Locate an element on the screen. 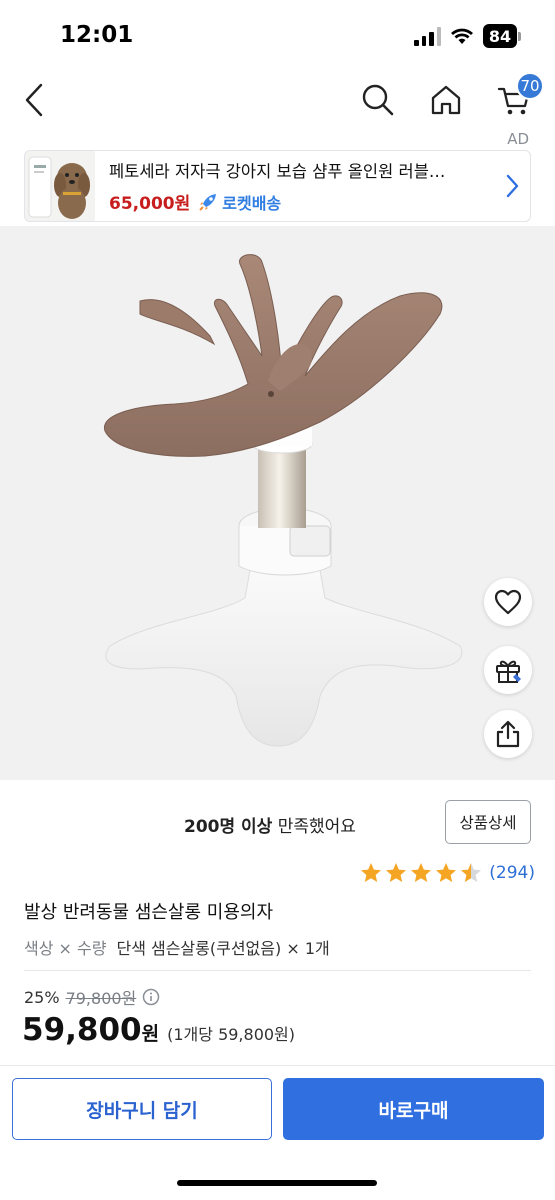 The height and width of the screenshot is (1200, 555). divider is located at coordinates (277, 970).